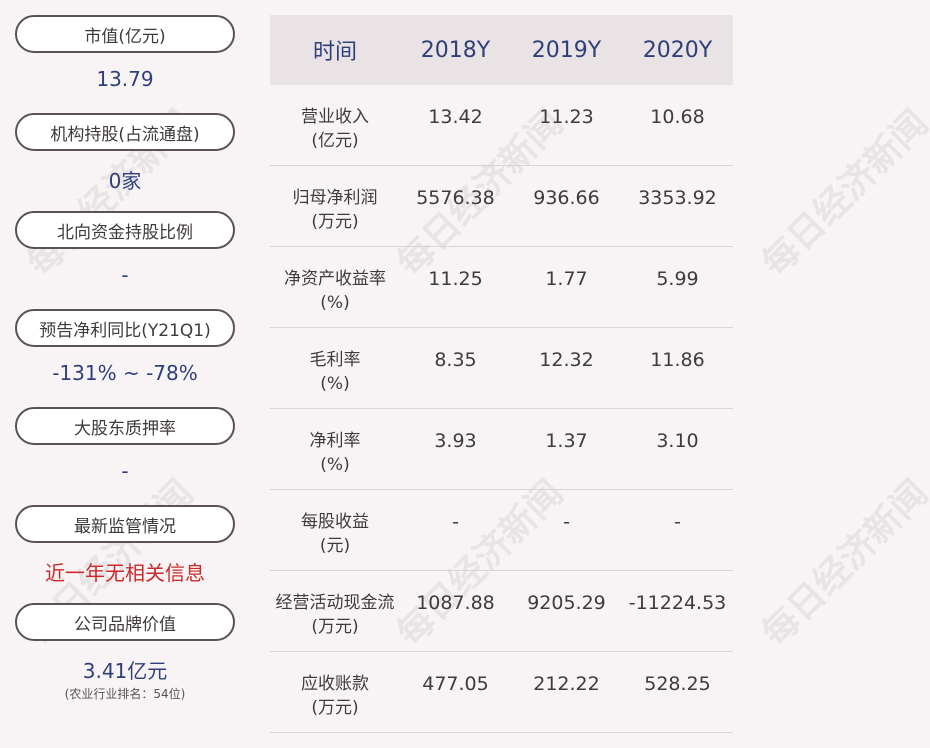 This screenshot has width=930, height=748. I want to click on metric-pledge-ratio: 大股东质押率 -, so click(125, 456).